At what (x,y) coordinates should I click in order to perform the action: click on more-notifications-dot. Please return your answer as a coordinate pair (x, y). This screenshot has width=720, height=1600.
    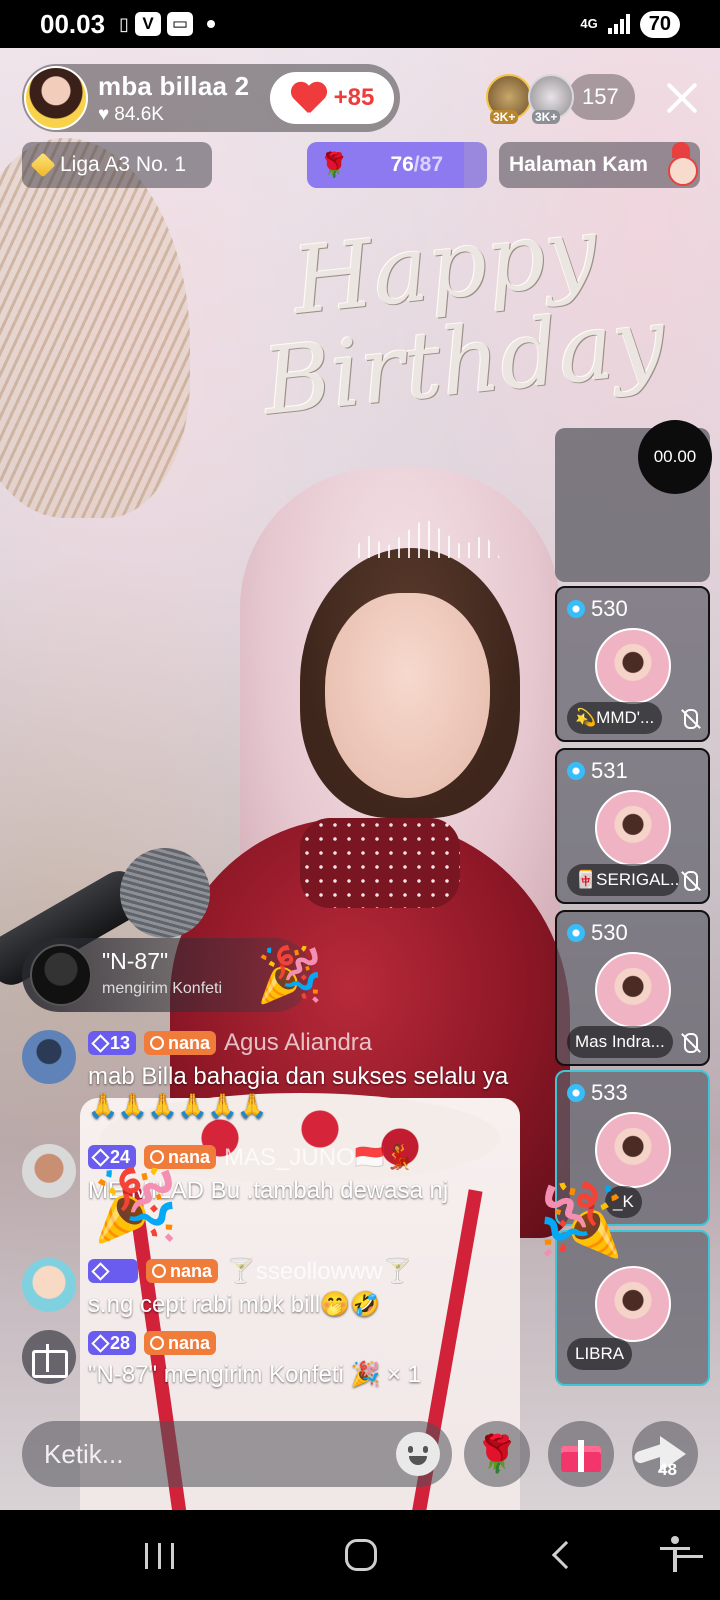
    Looking at the image, I should click on (210, 24).